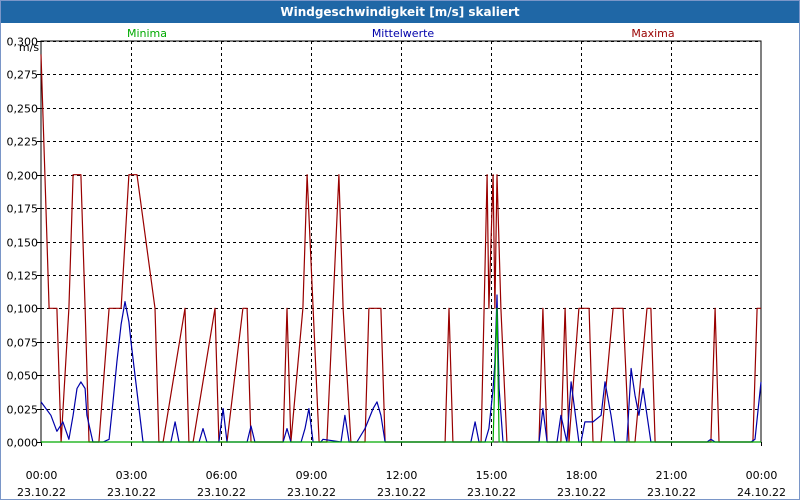 The width and height of the screenshot is (800, 500). I want to click on x-tick-label-time: 06:00, so click(222, 475).